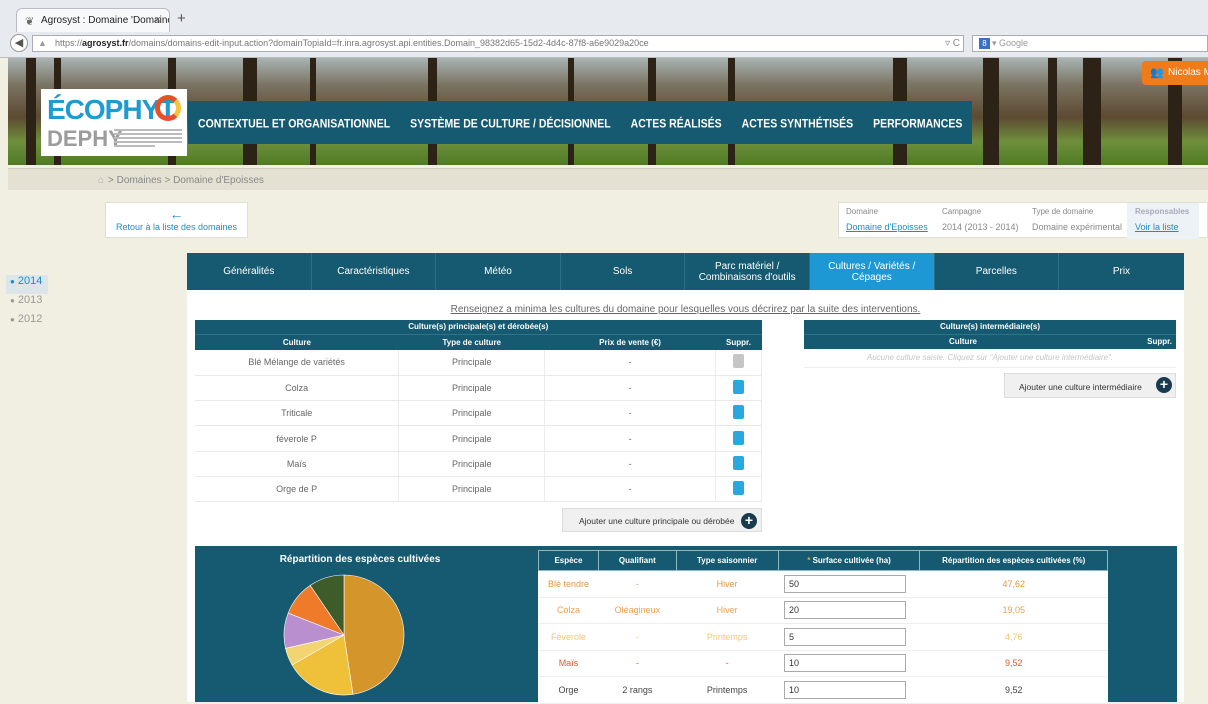 The width and height of the screenshot is (1208, 704). Describe the element at coordinates (93, 20) in the screenshot. I see `browser-tab: ❦ Agrosyst : Domaine 'Domaine ... ×` at that location.